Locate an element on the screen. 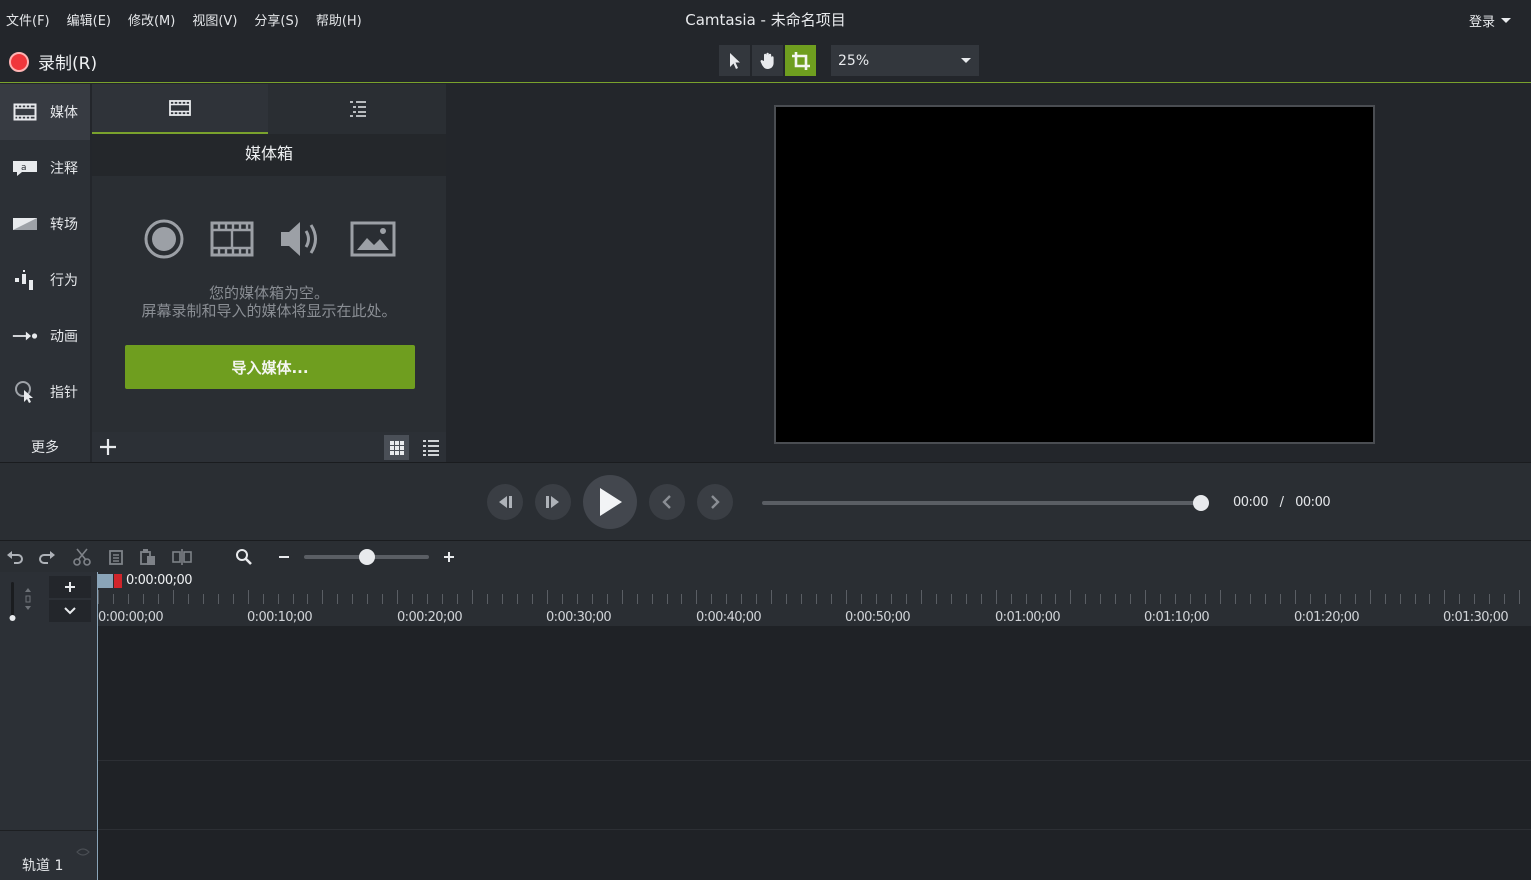  tab-cursor-effects: 指针 is located at coordinates (45, 392).